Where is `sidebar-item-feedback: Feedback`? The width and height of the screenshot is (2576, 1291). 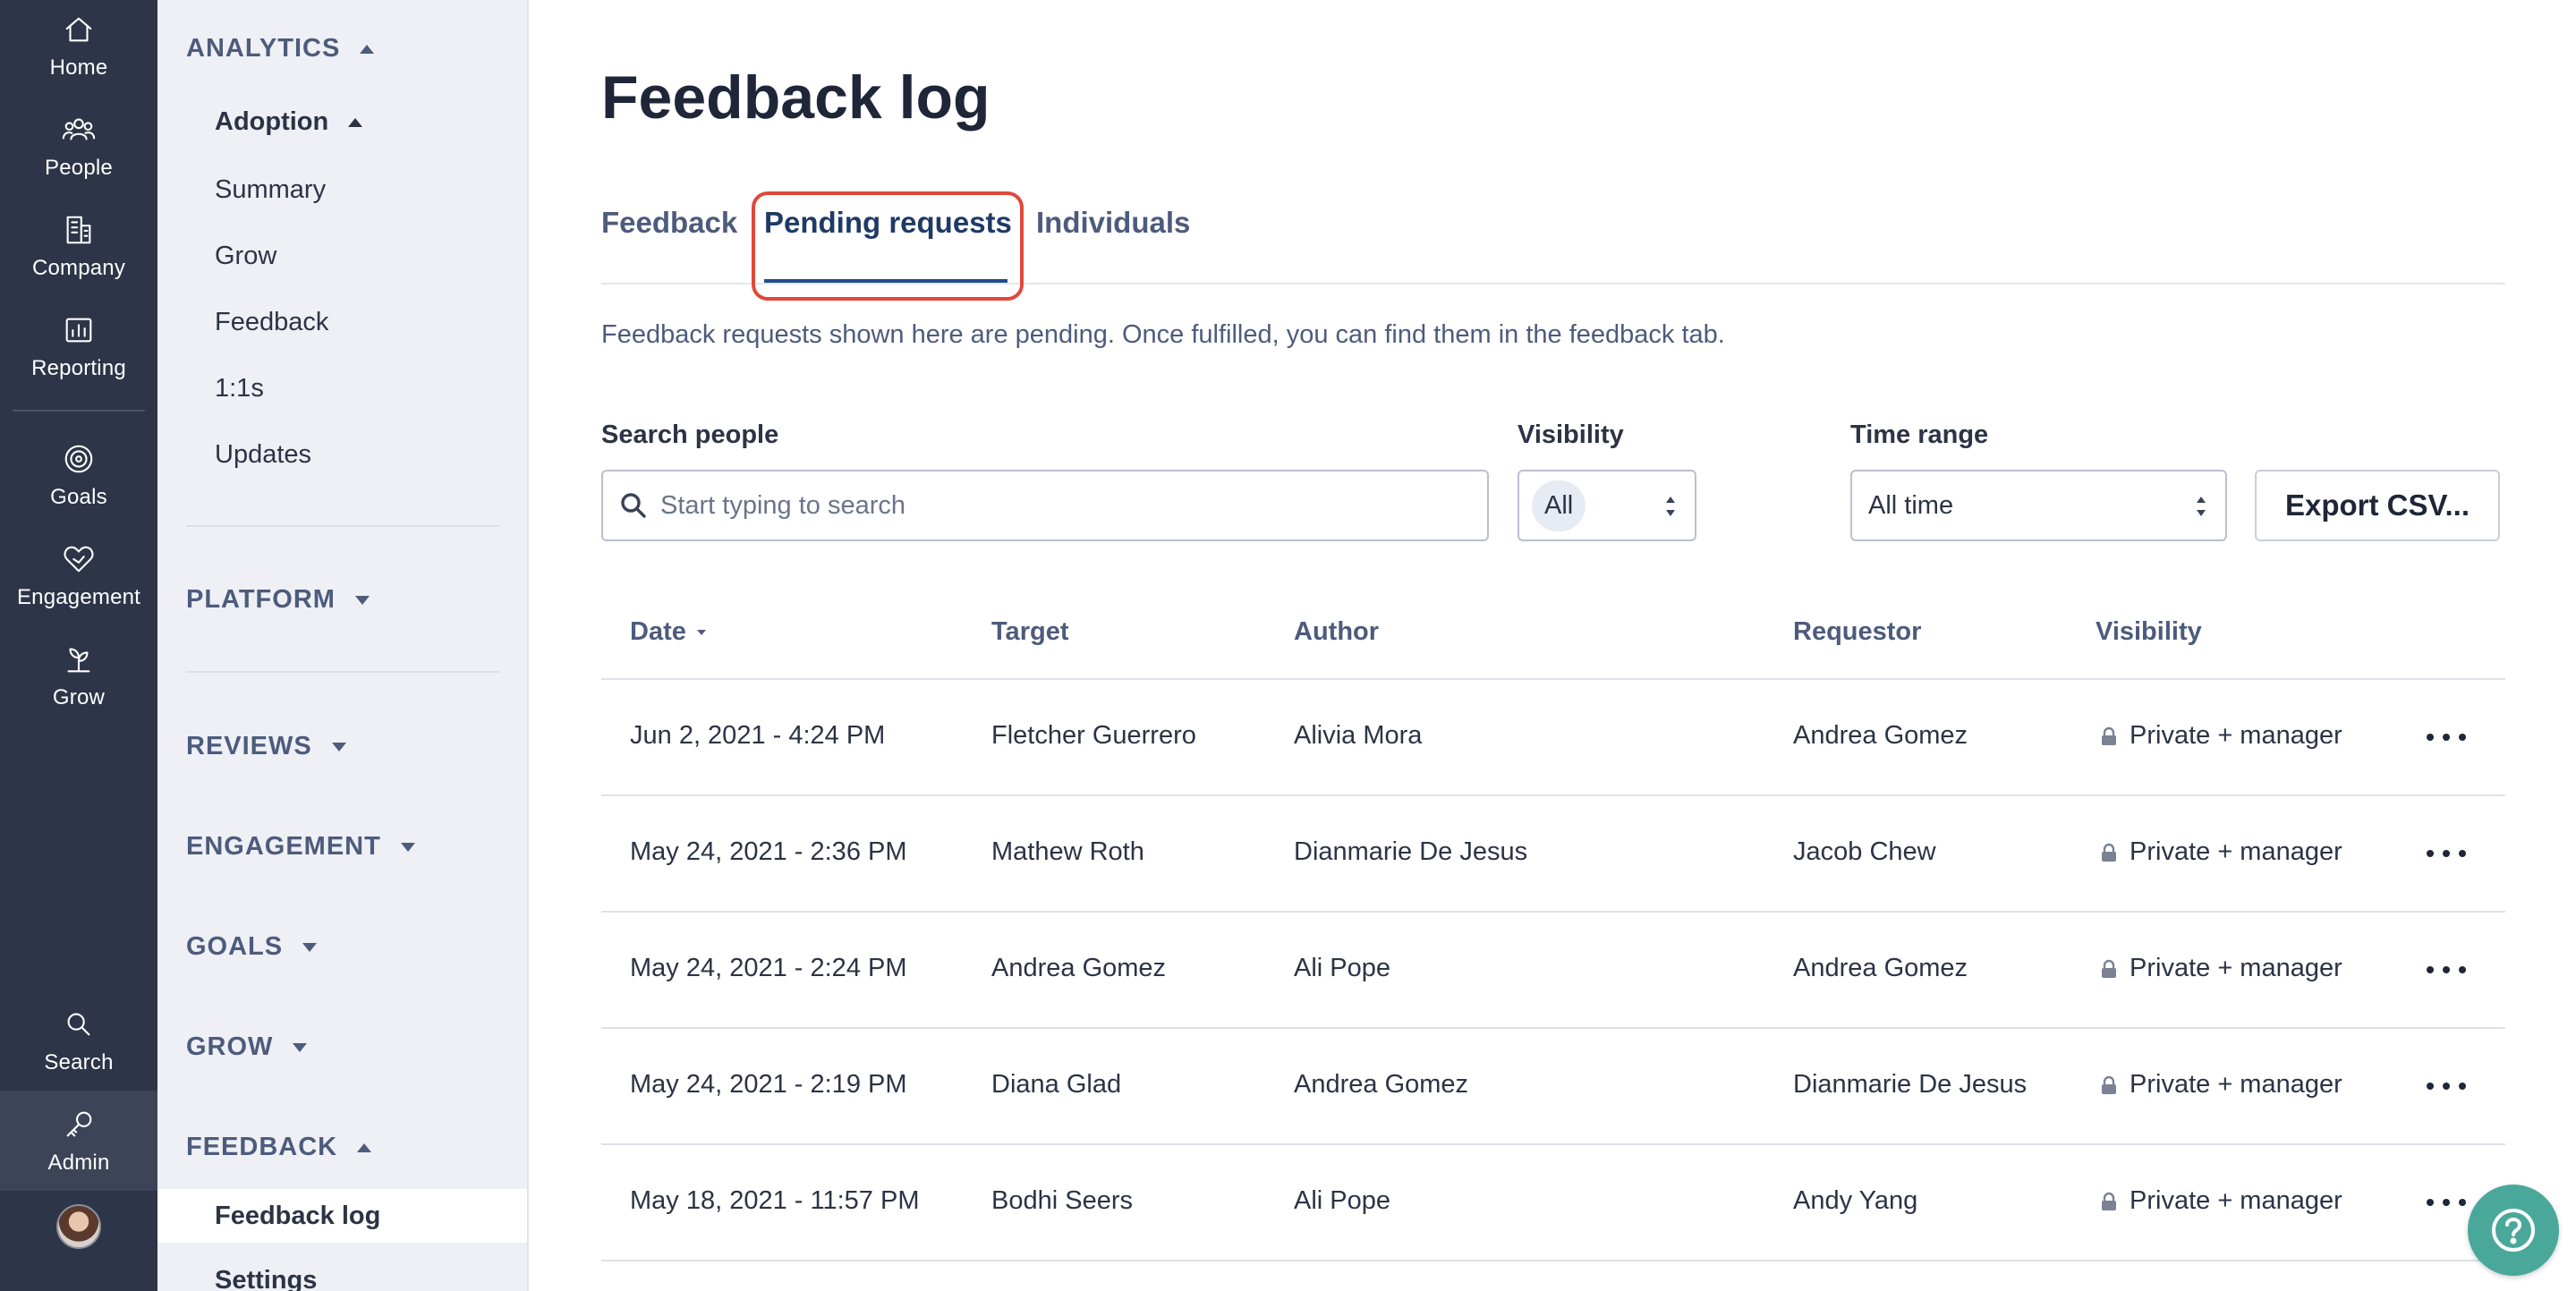
sidebar-item-feedback: Feedback is located at coordinates (271, 322).